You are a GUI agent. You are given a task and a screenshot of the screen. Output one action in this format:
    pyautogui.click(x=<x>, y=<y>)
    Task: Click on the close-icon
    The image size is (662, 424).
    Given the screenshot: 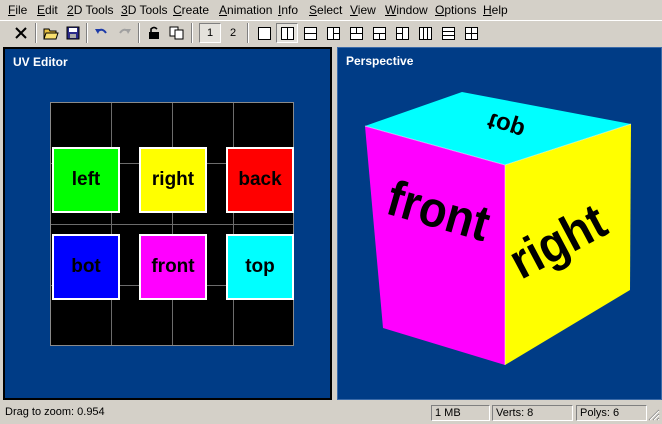 What is the action you would take?
    pyautogui.click(x=21, y=33)
    